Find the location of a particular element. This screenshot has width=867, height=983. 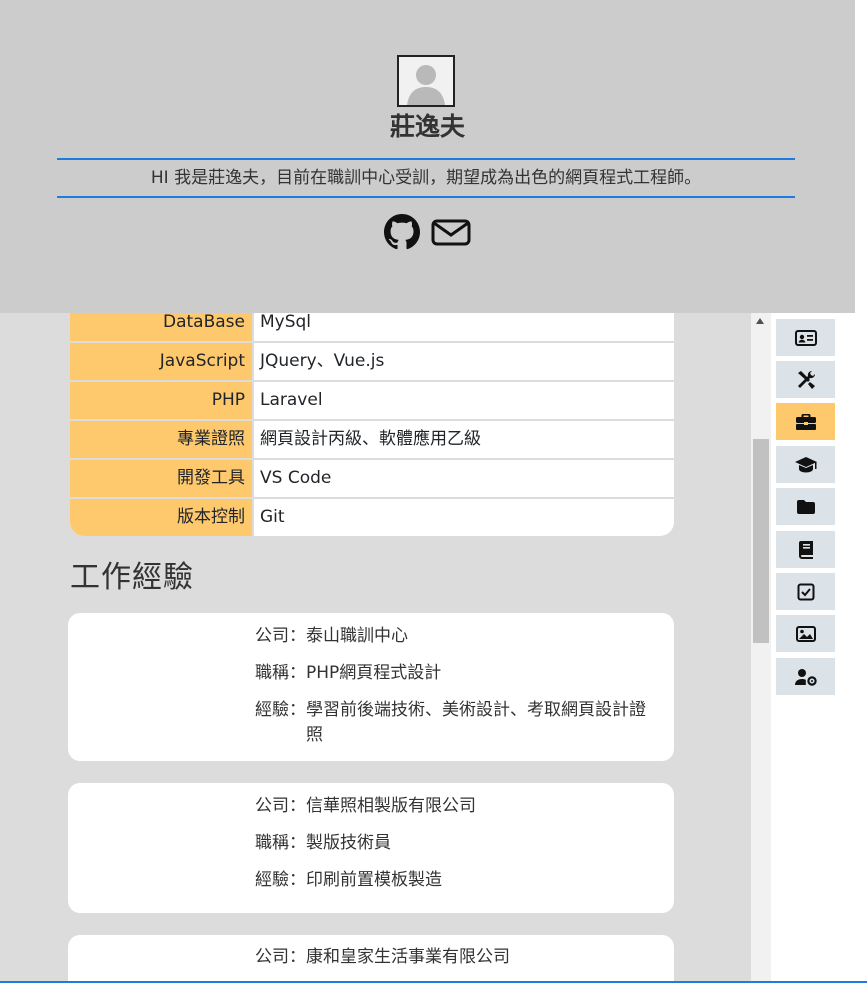

nav-checklist-button is located at coordinates (805, 591).